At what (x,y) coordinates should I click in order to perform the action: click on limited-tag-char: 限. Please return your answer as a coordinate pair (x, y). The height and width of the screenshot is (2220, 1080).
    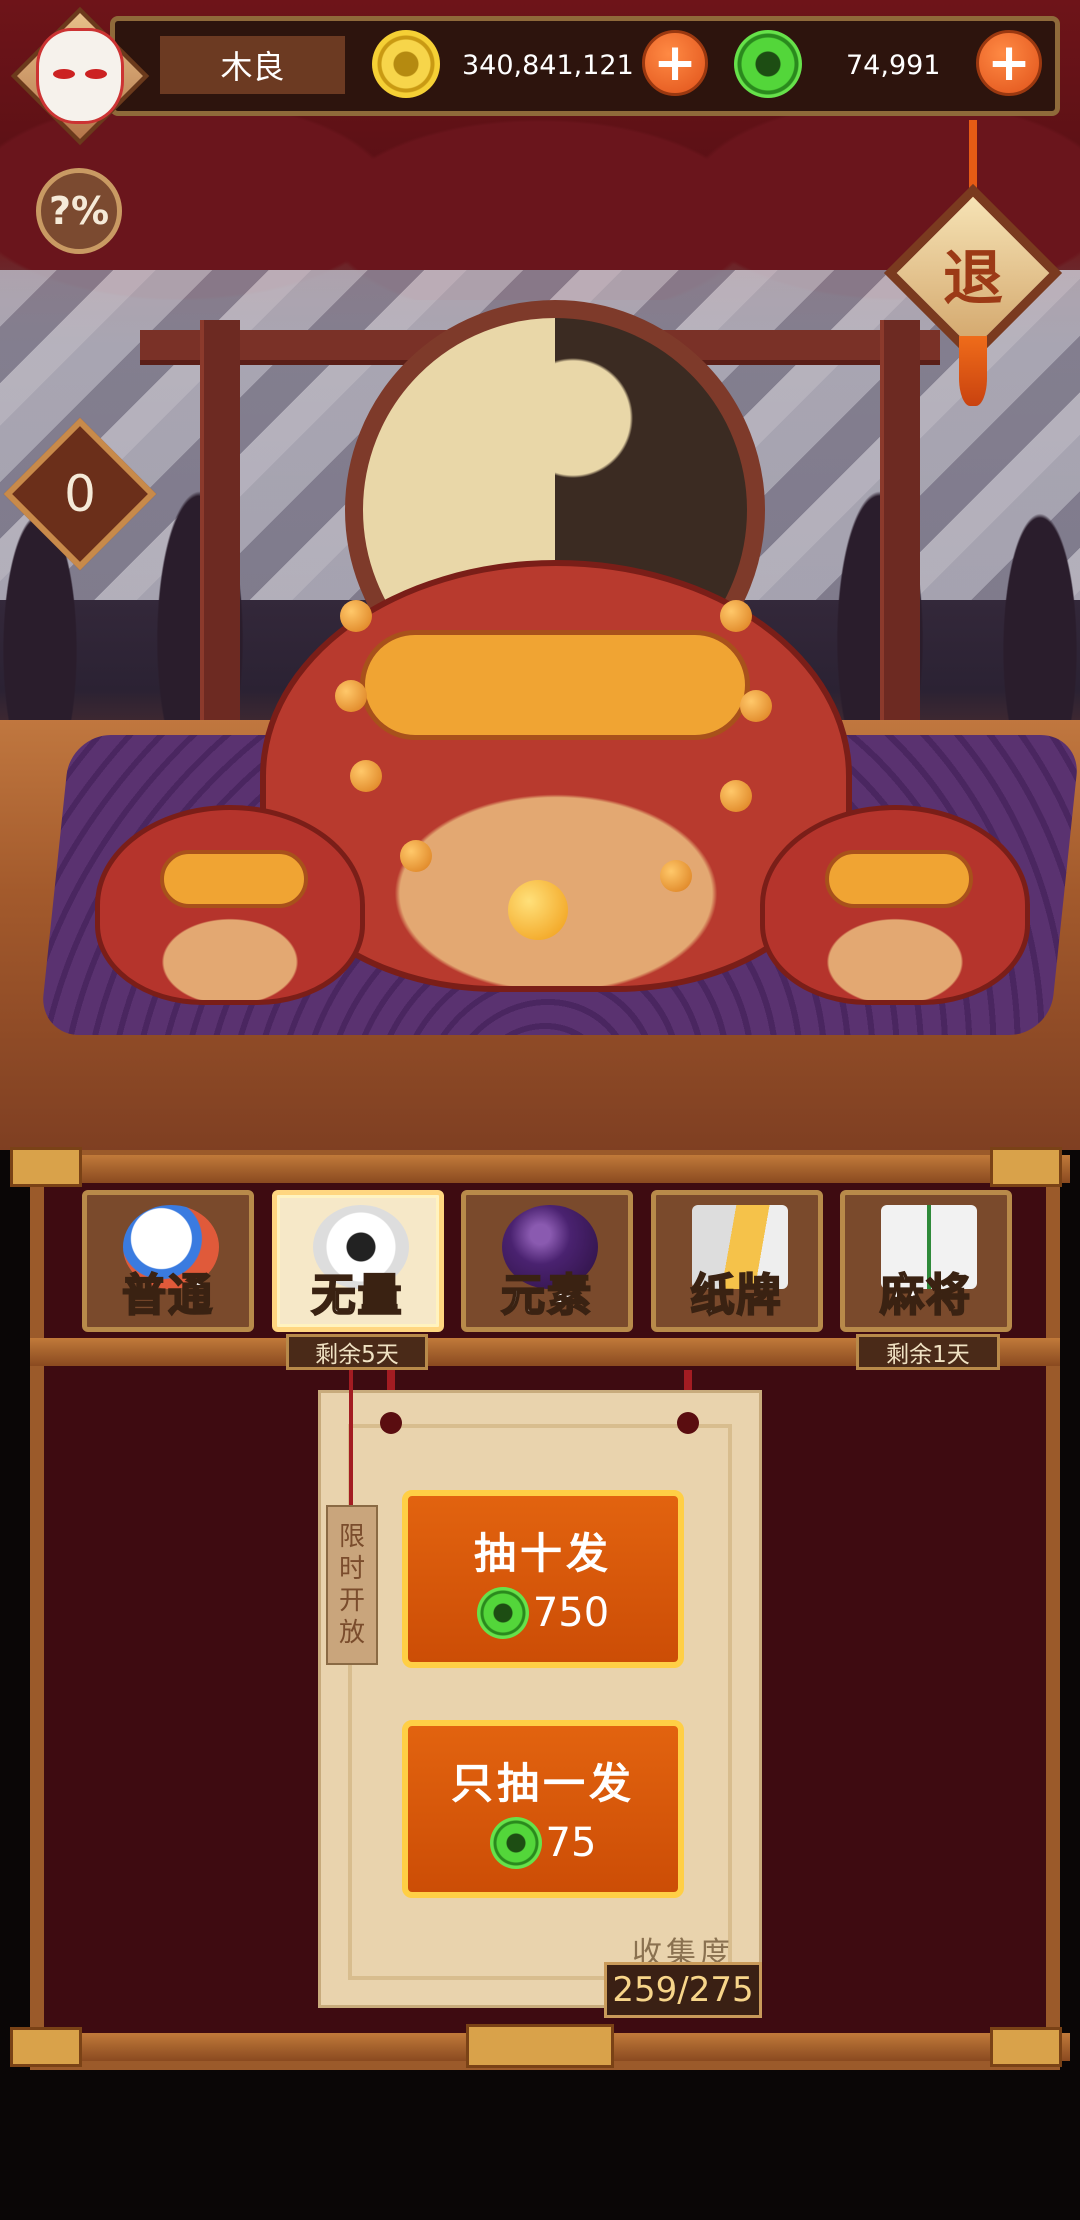
    Looking at the image, I should click on (351, 1537).